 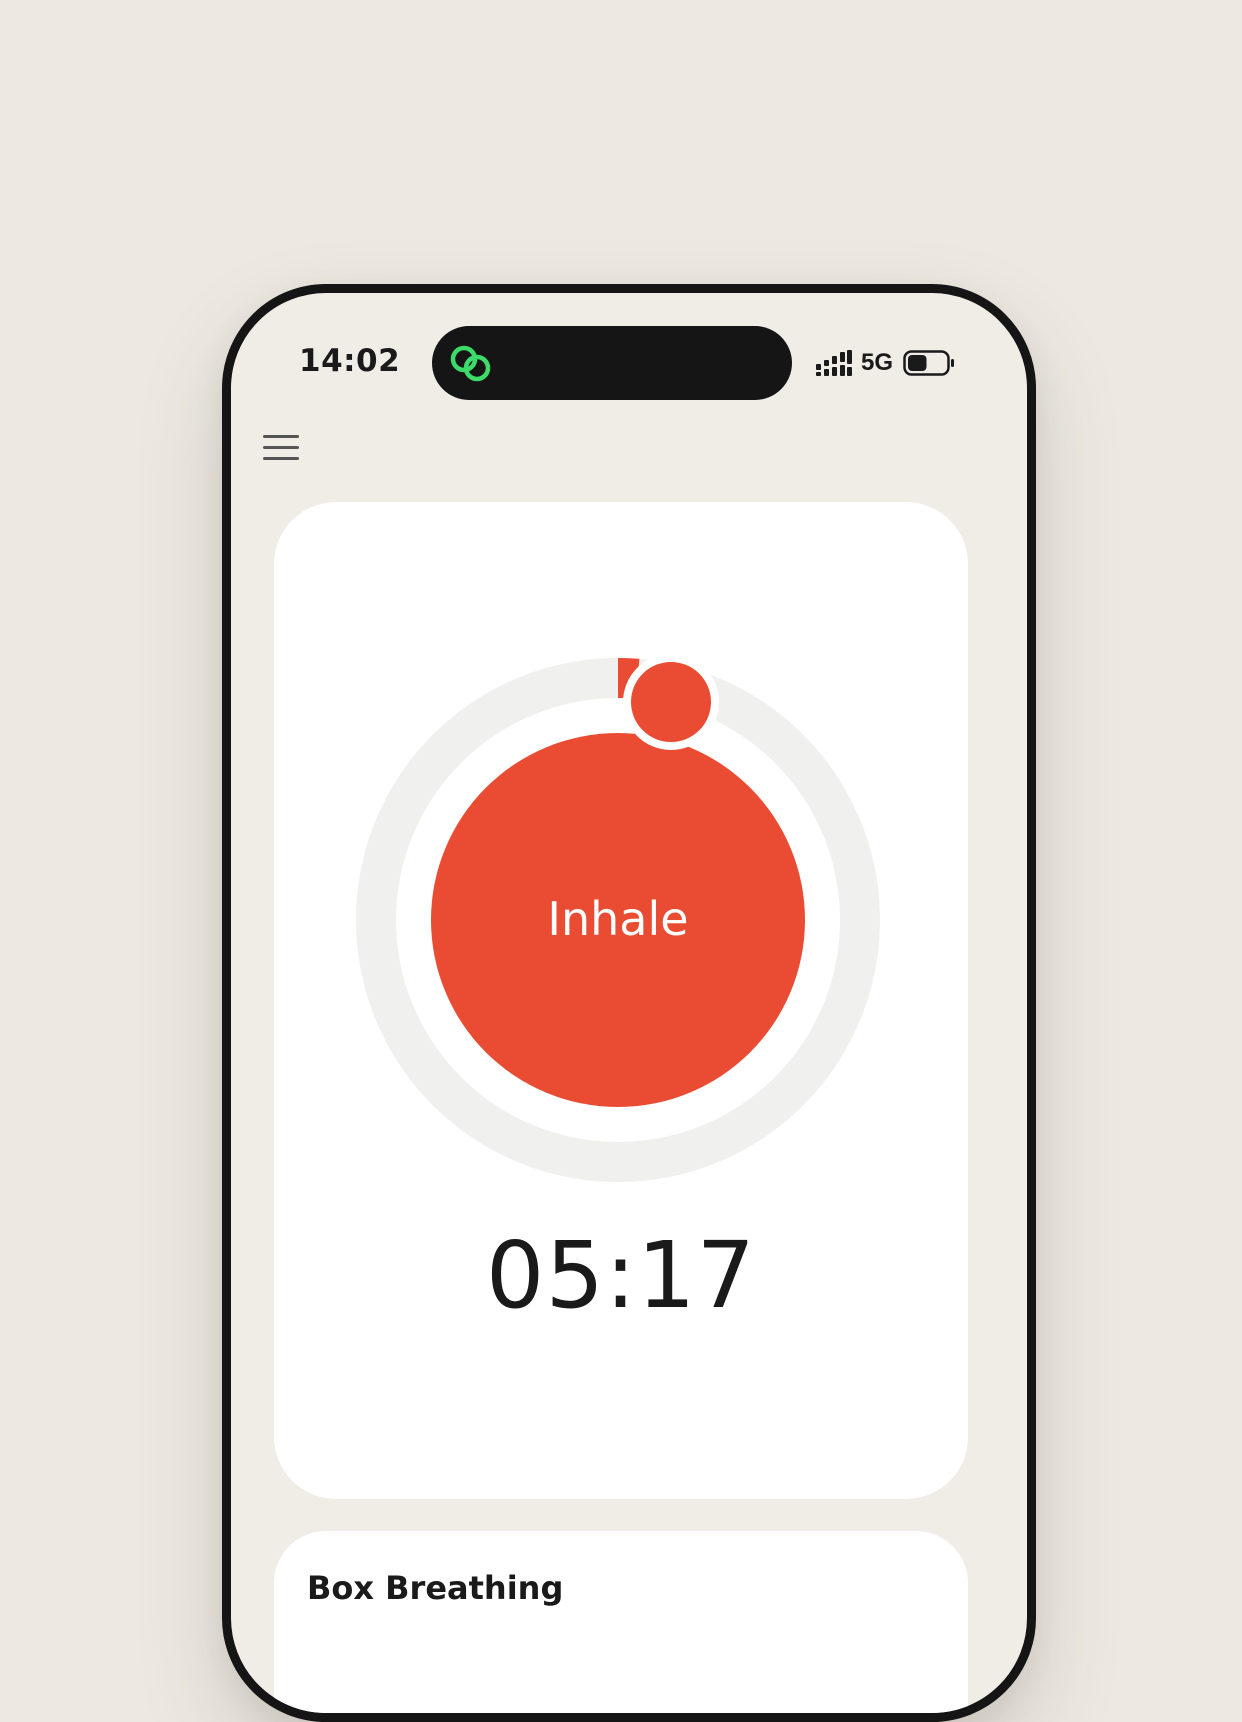 I want to click on exercise-title: Box Breathing, so click(x=435, y=1588).